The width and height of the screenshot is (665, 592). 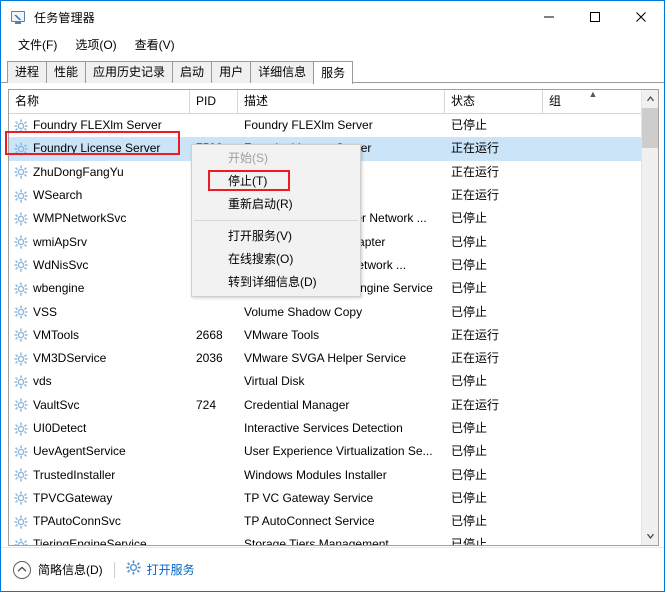 What do you see at coordinates (309, 497) in the screenshot?
I see `cell-description: TP VC Gateway Service` at bounding box center [309, 497].